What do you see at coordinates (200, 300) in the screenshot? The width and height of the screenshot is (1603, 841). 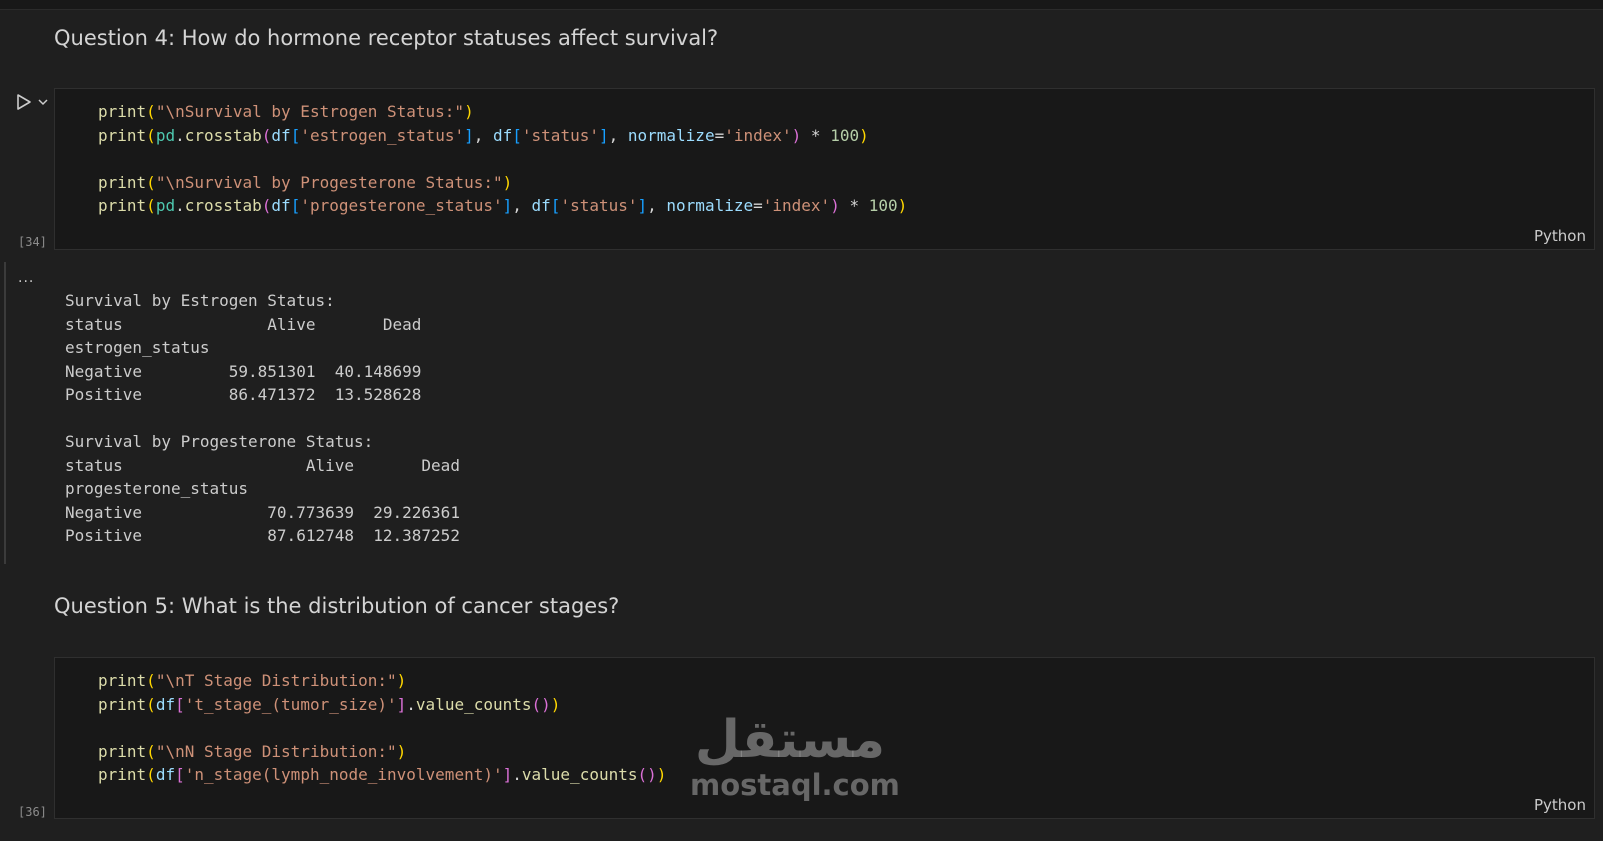 I see `output-line: Survival by Estrogen Status:` at bounding box center [200, 300].